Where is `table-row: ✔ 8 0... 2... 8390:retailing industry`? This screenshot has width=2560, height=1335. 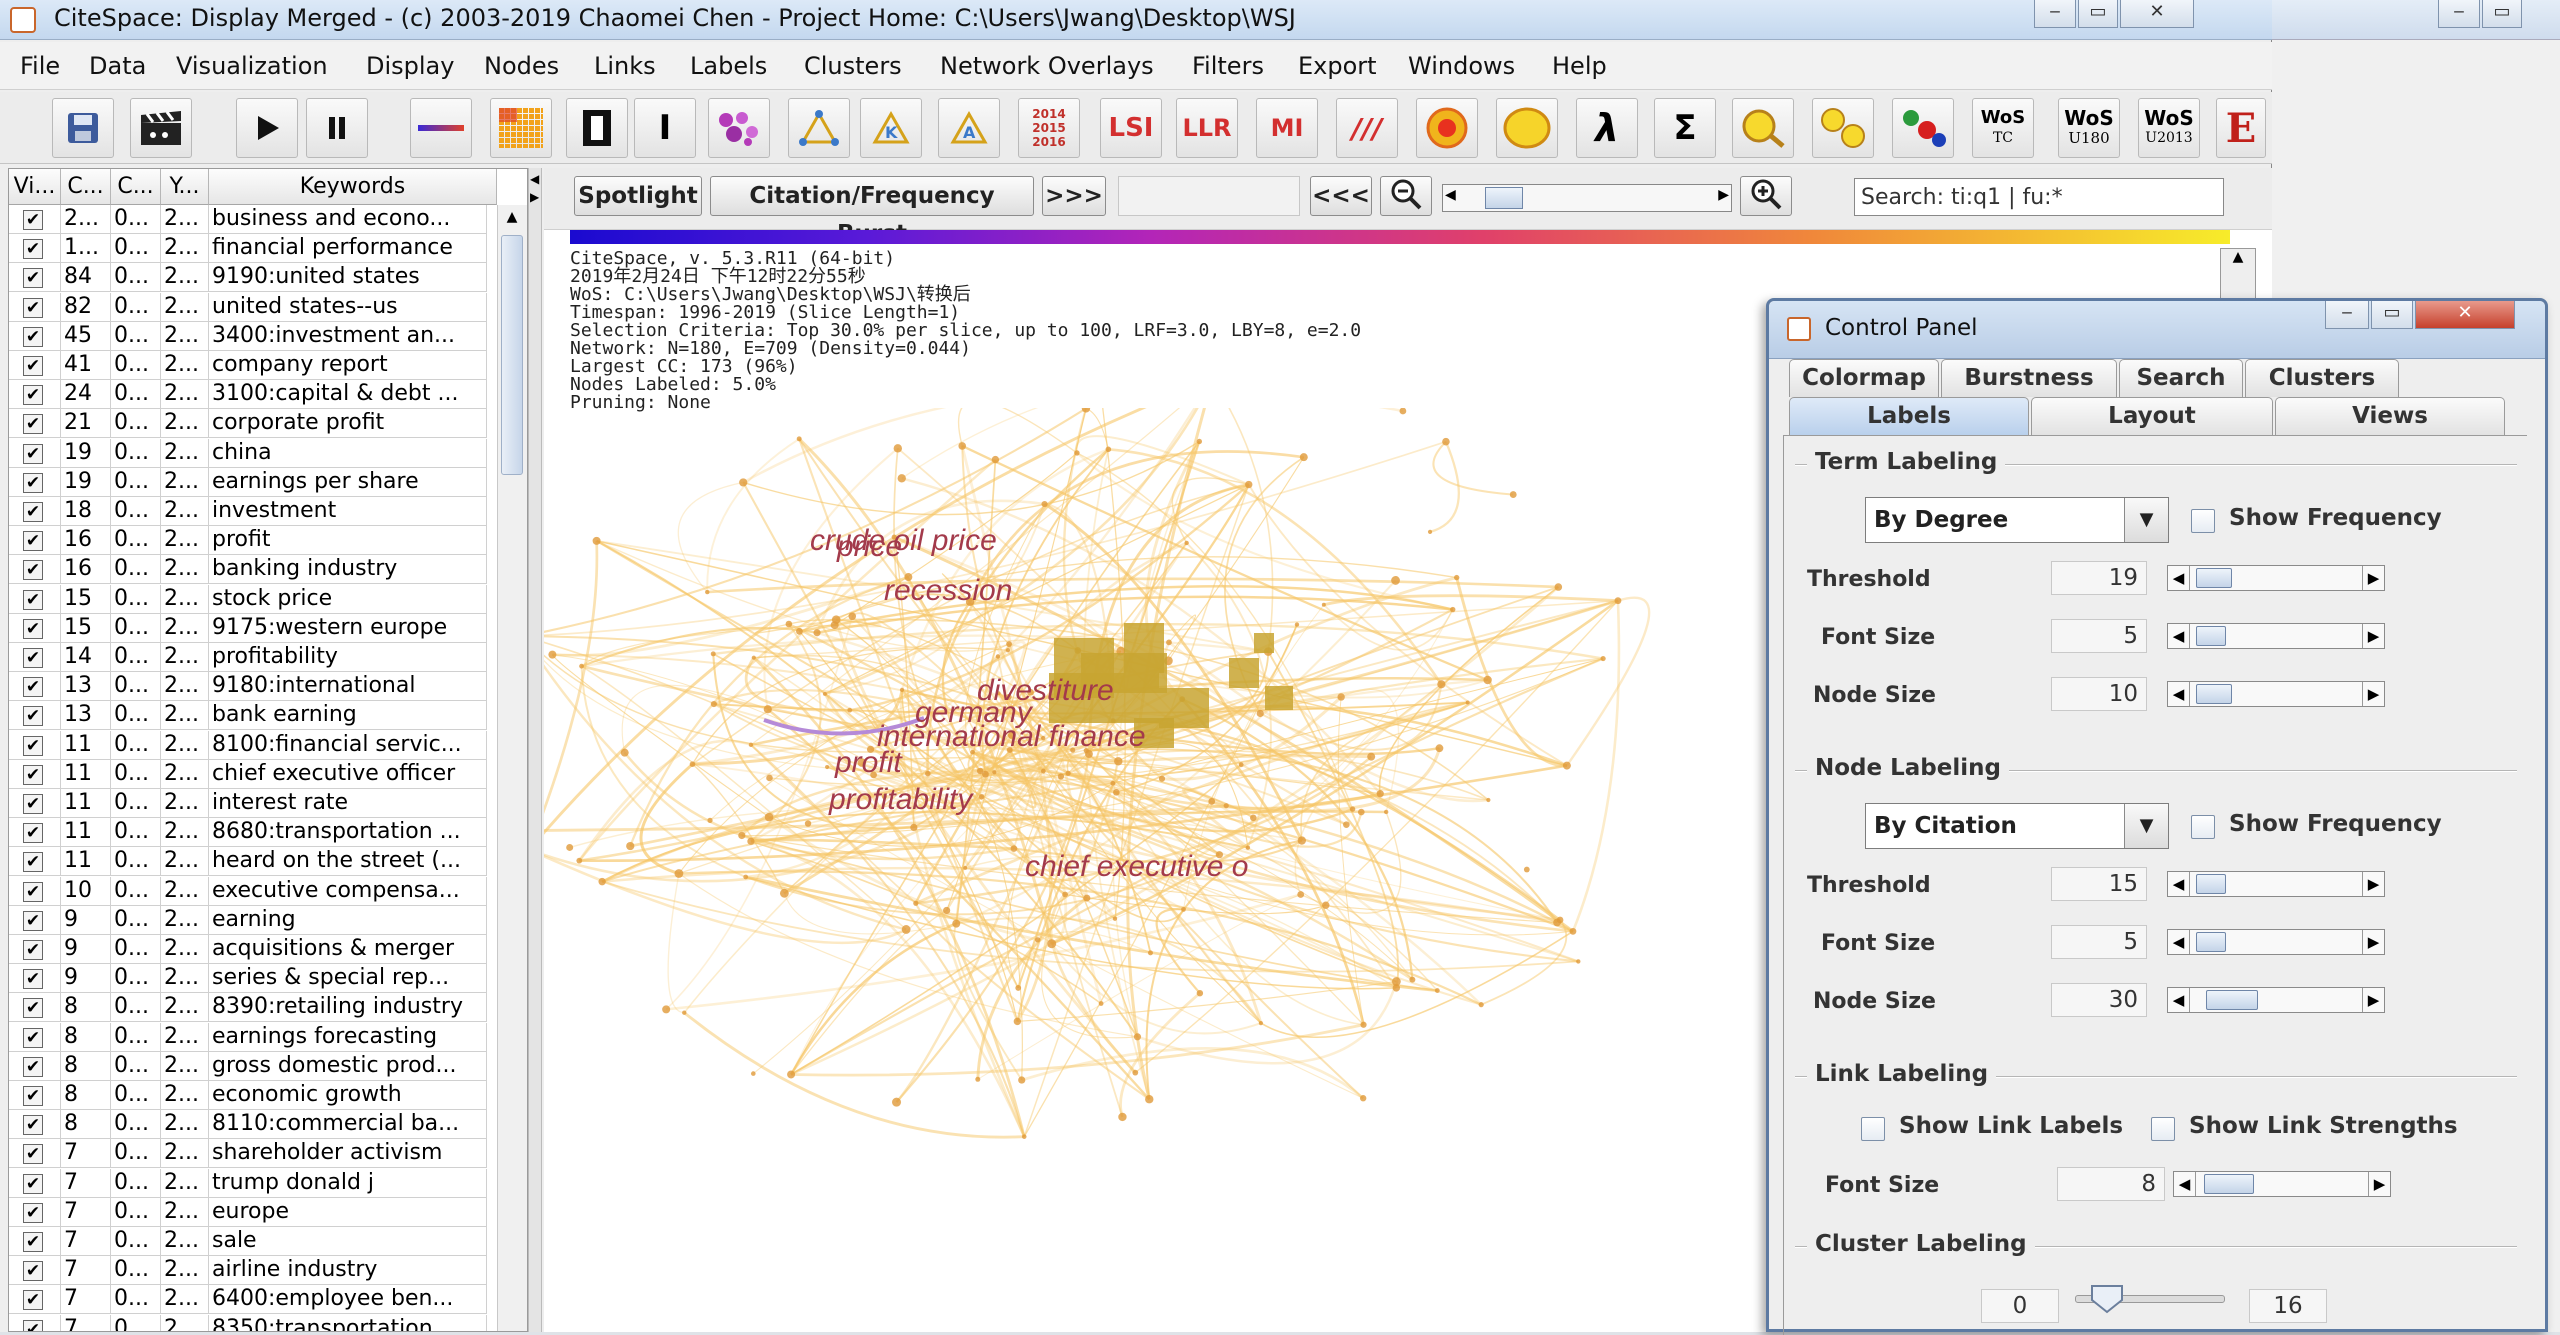 table-row: ✔ 8 0... 2... 8390:retailing industry is located at coordinates (248, 1008).